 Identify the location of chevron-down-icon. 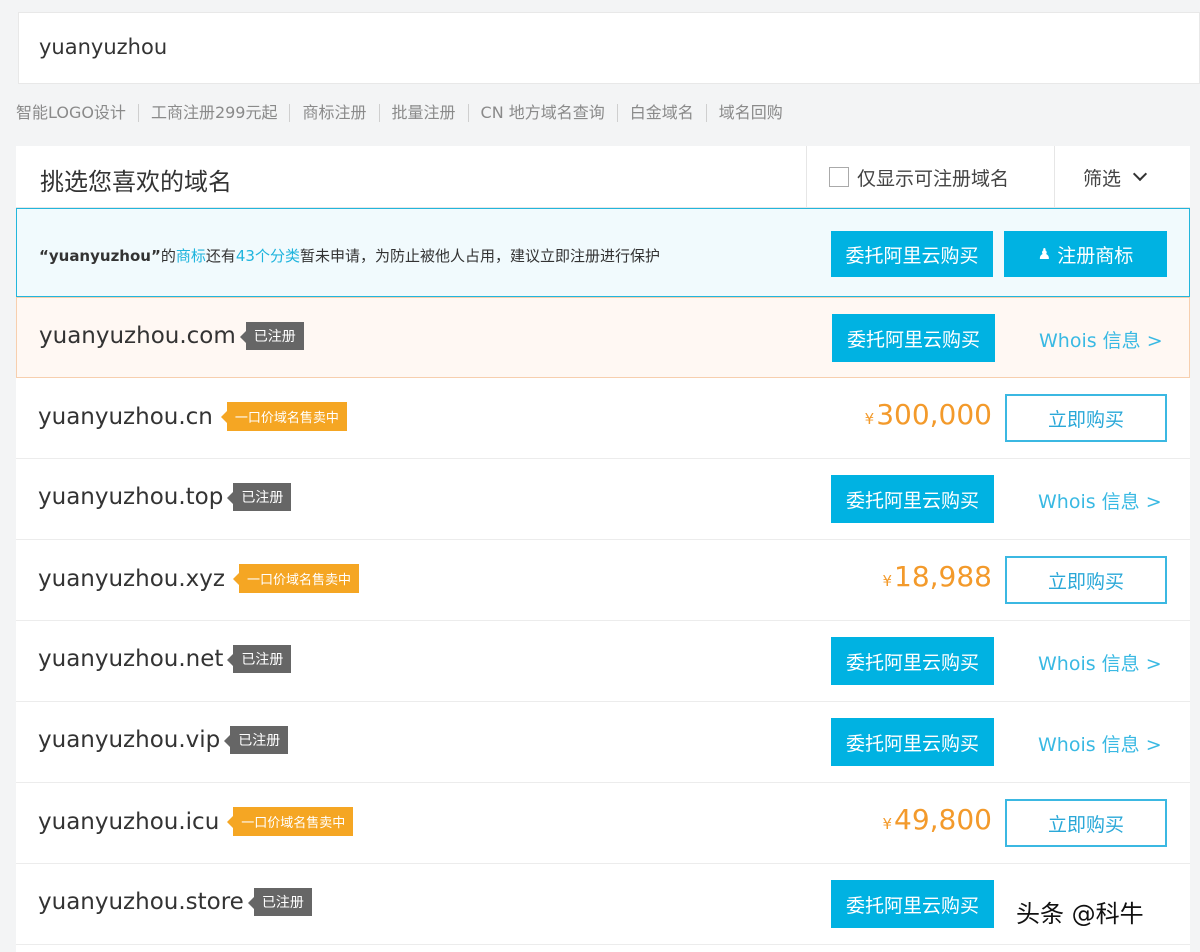
(1140, 174).